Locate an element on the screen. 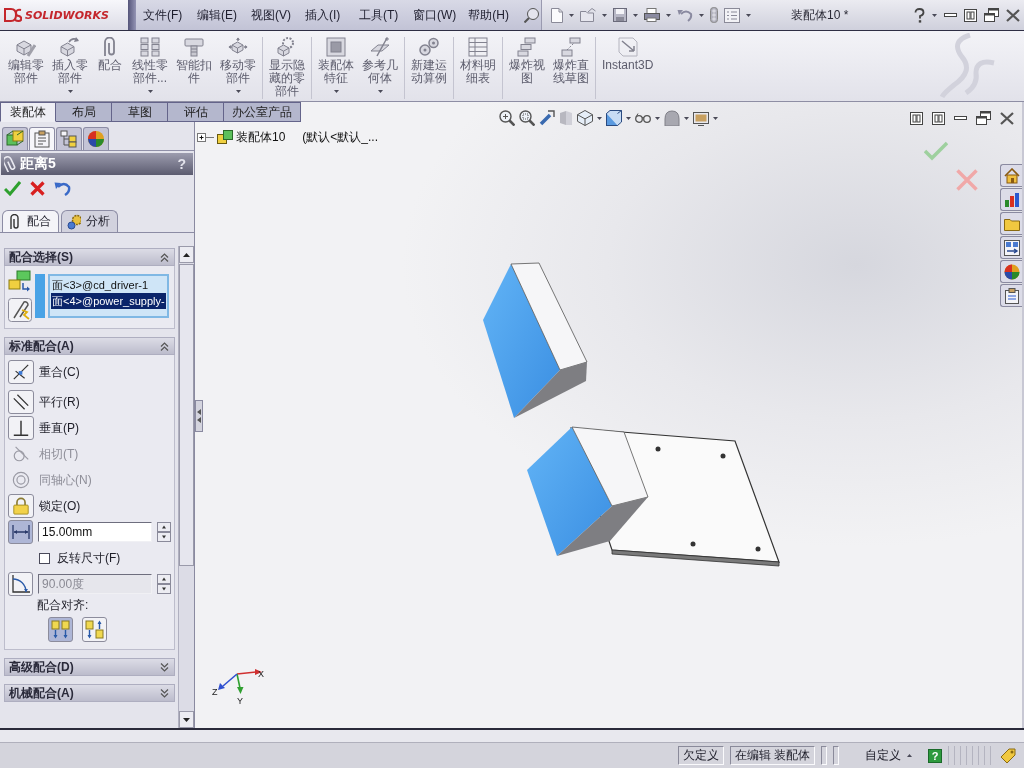 This screenshot has width=1024, height=768. tree-item-label: 装配体10 is located at coordinates (261, 137).